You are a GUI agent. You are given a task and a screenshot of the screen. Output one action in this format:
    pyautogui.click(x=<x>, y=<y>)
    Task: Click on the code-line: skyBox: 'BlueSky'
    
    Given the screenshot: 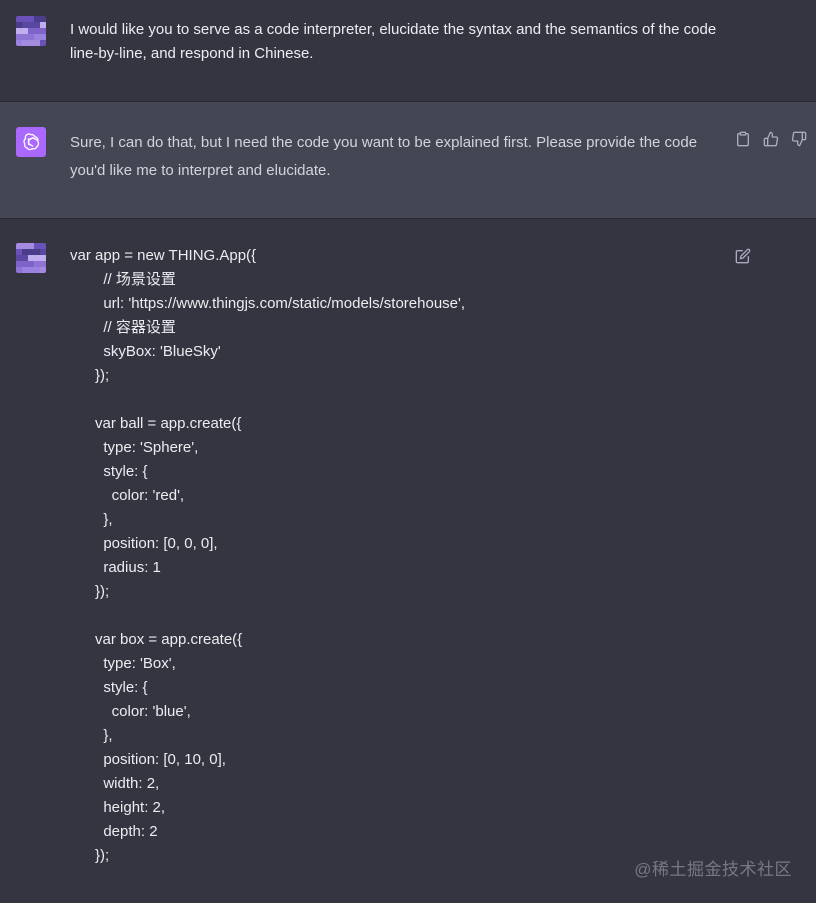 What is the action you would take?
    pyautogui.click(x=145, y=351)
    